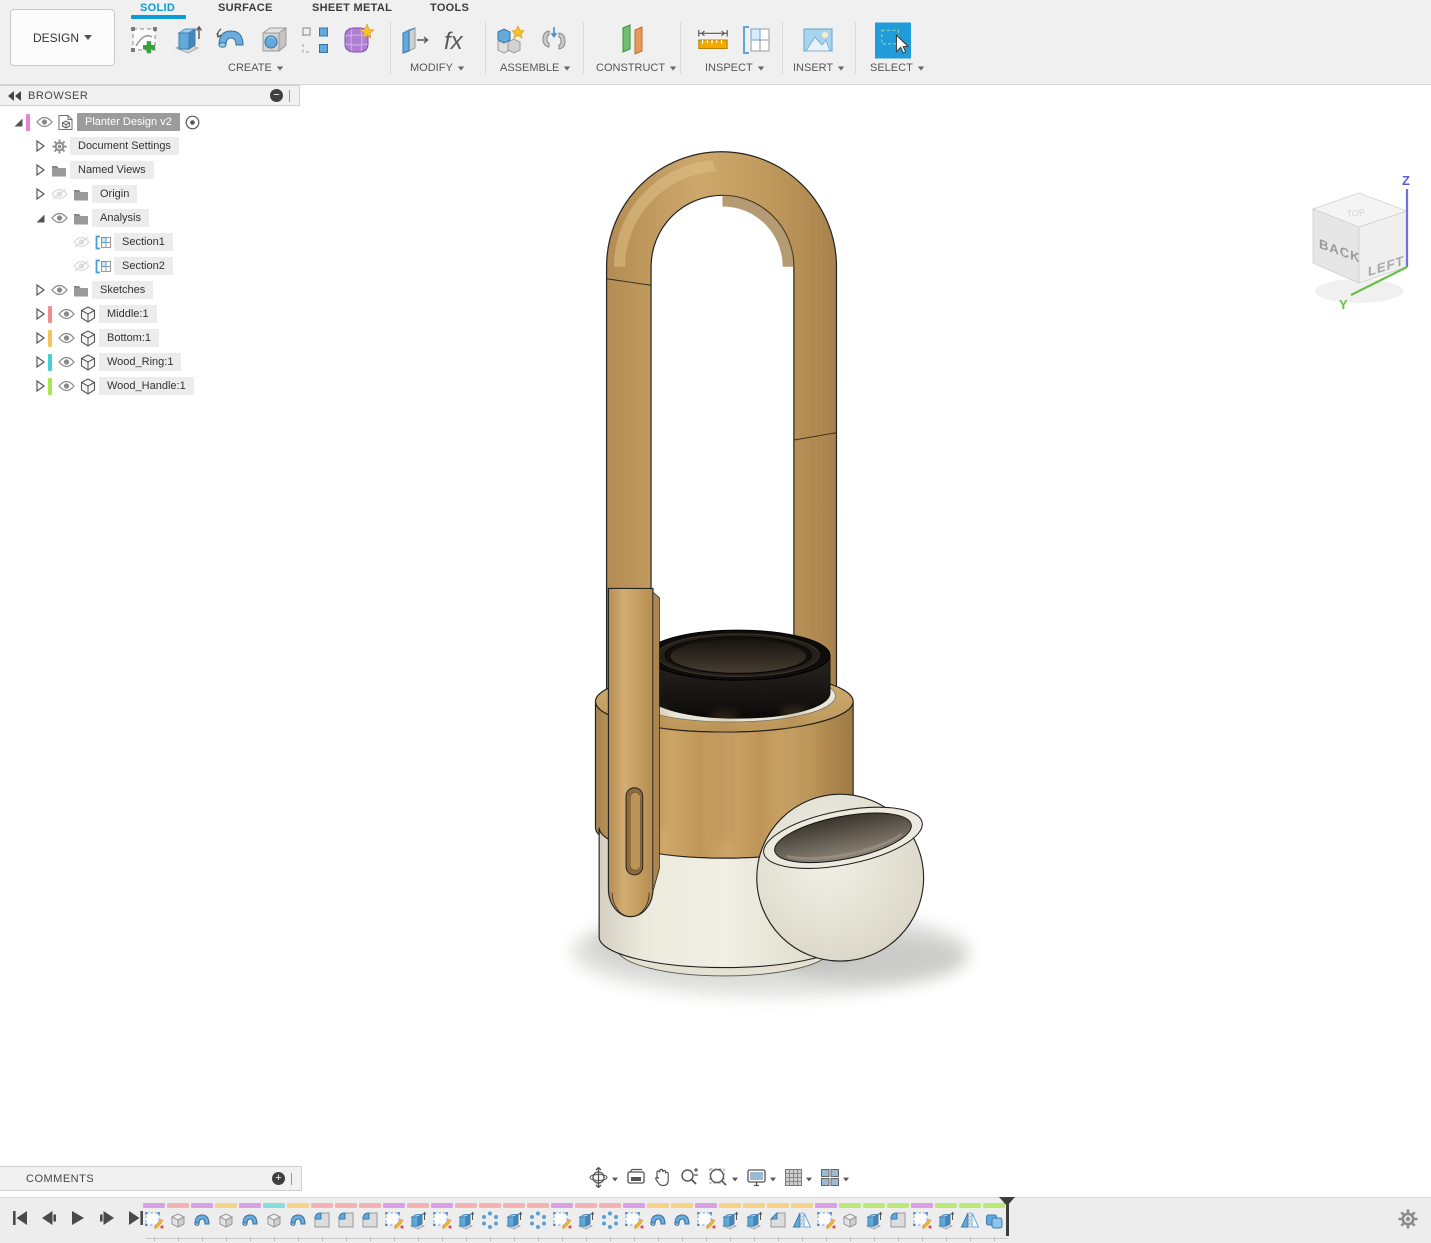  I want to click on section-analysis-icon, so click(755, 40).